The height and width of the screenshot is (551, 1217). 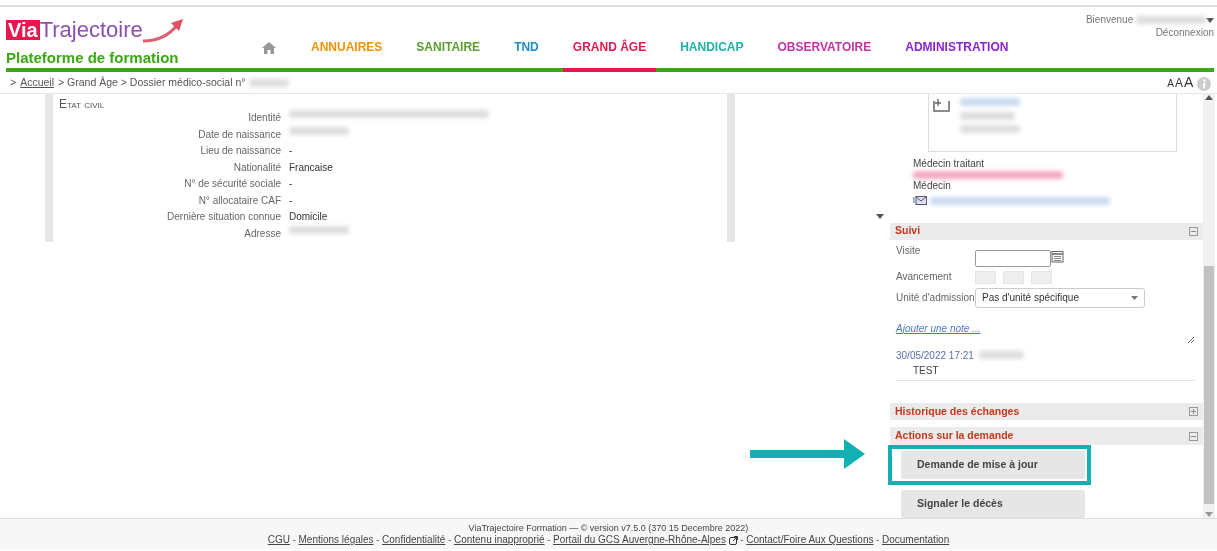 I want to click on scrollbar, so click(x=1209, y=306).